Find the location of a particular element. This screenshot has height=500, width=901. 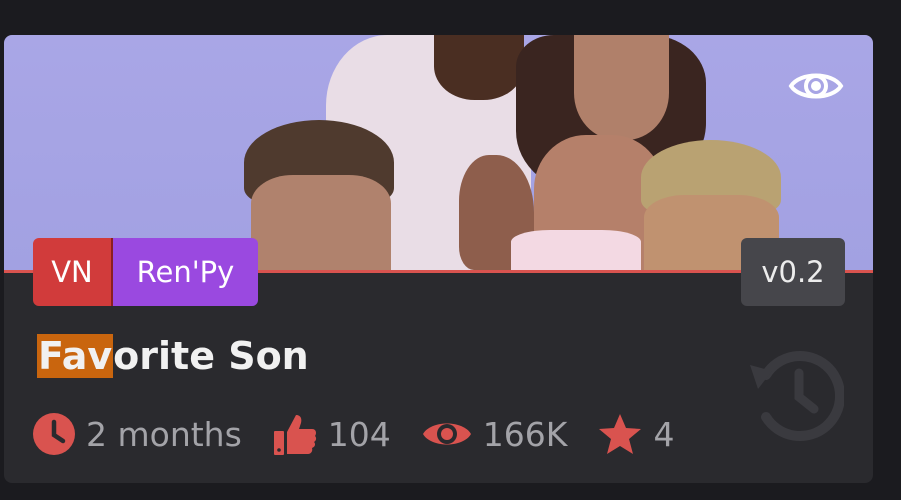

figure-dress is located at coordinates (576, 250).